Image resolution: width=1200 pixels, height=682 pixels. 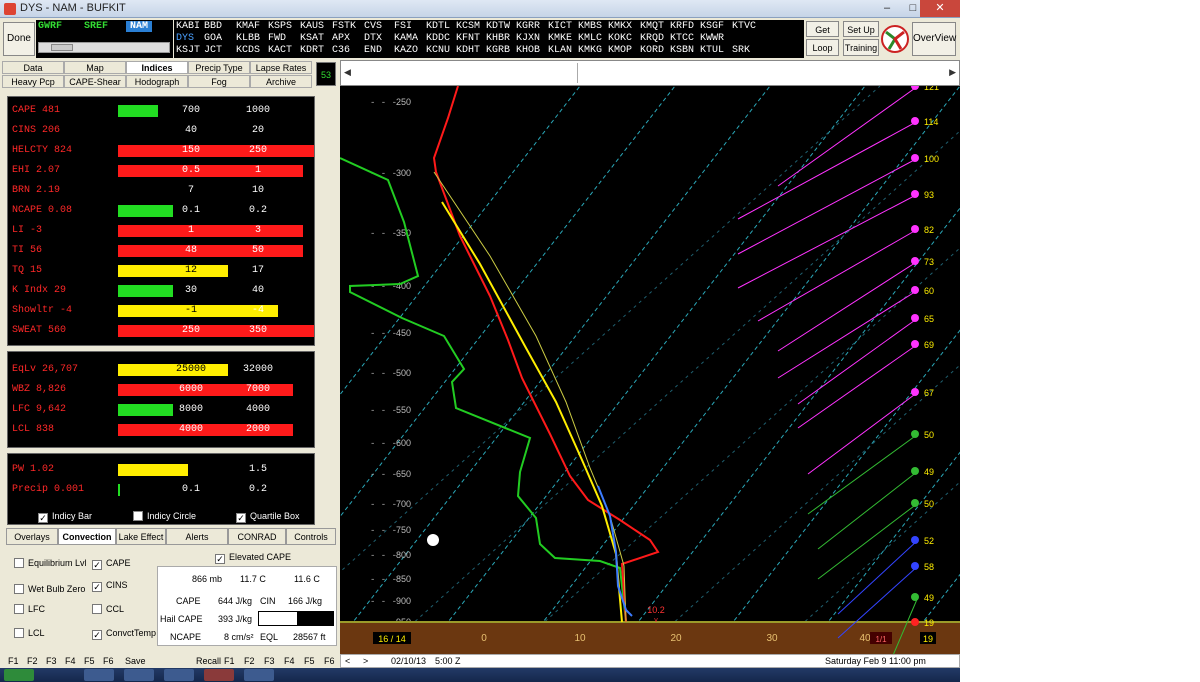 What do you see at coordinates (19, 39) in the screenshot?
I see `done-button: Done` at bounding box center [19, 39].